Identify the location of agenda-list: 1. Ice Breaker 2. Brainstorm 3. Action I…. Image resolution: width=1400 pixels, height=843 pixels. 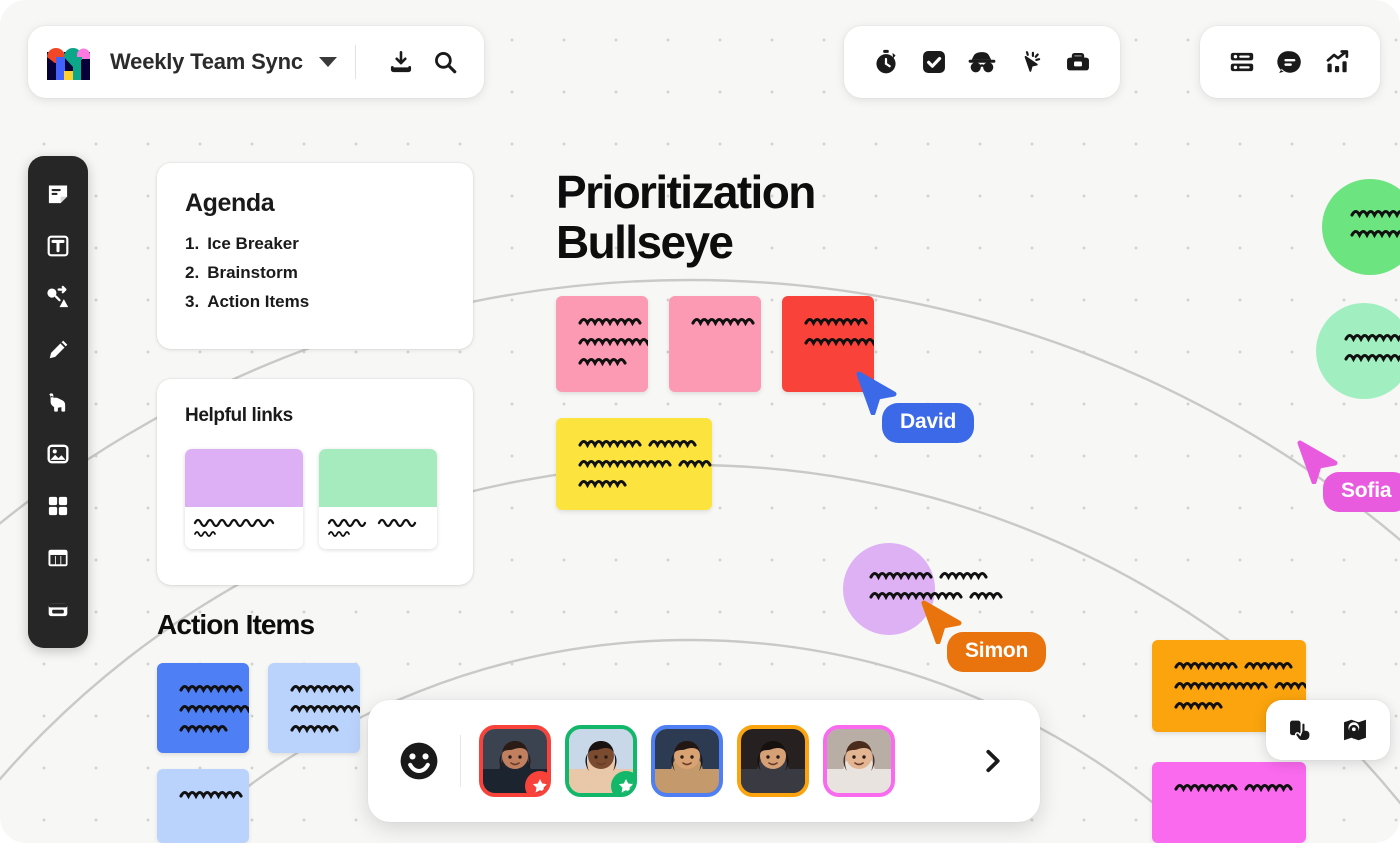
(315, 273).